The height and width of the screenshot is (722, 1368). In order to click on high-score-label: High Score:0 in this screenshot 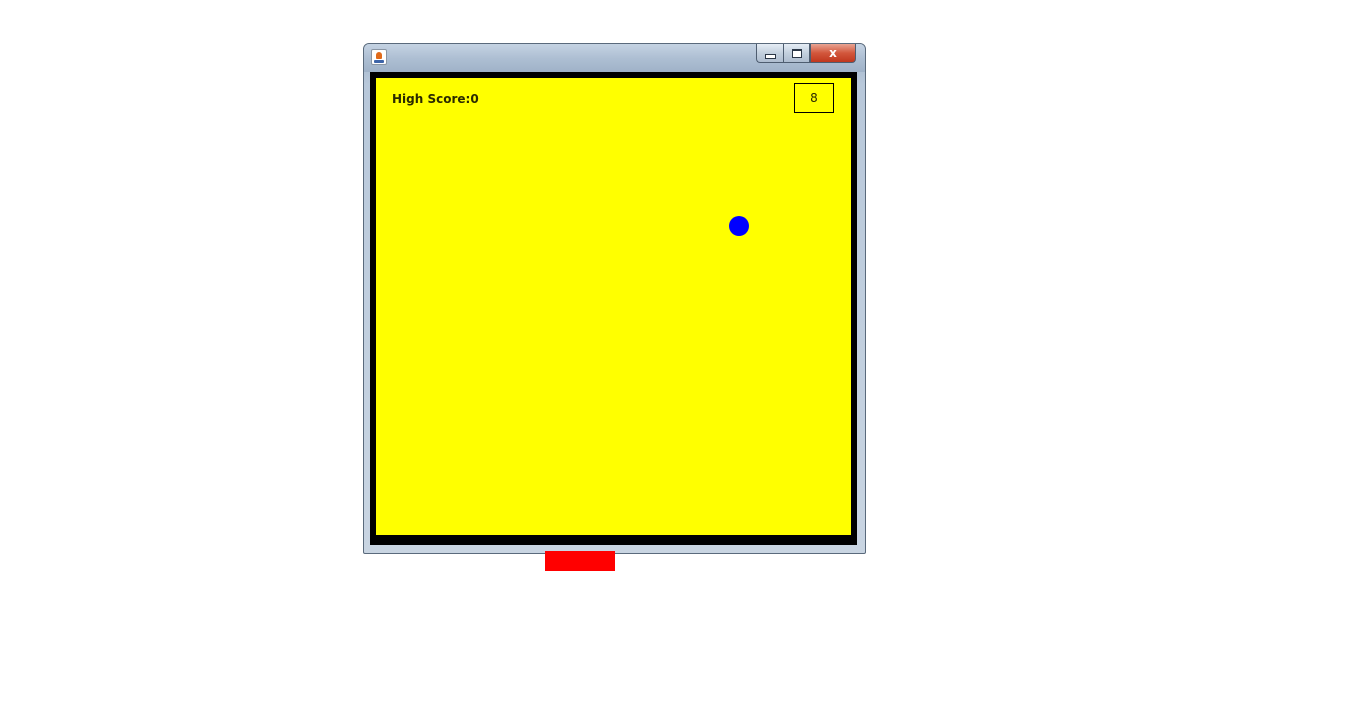, I will do `click(435, 99)`.